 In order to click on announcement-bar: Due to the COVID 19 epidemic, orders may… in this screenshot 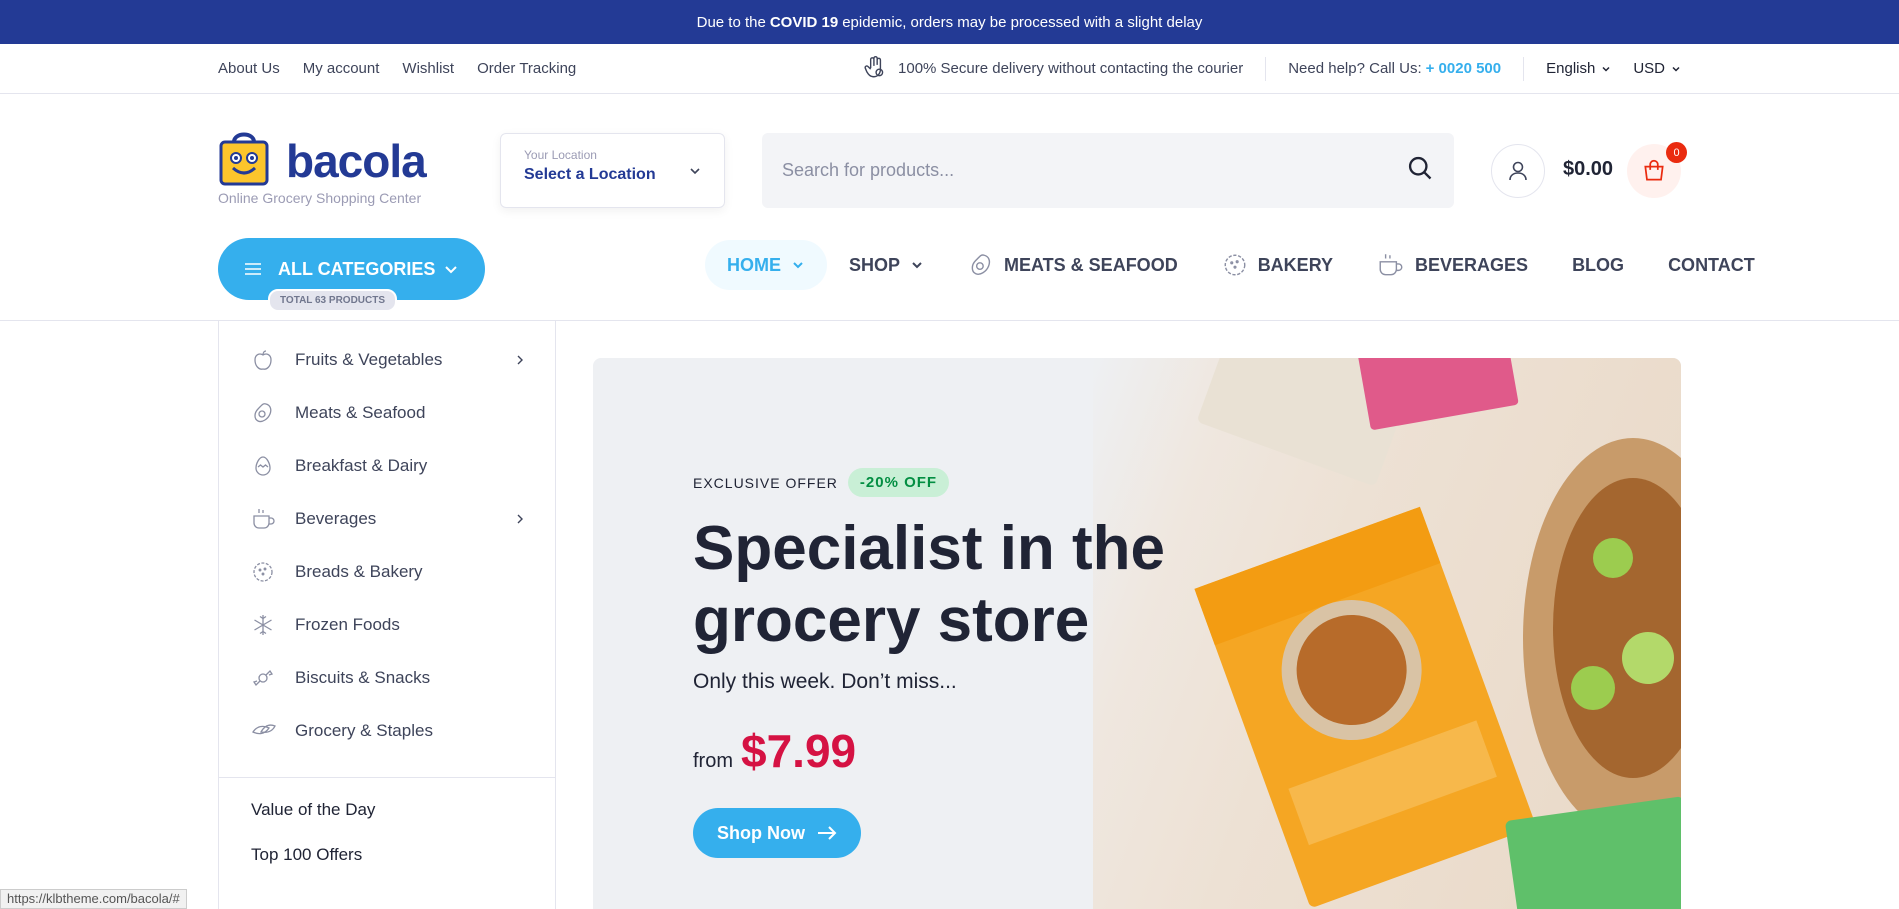, I will do `click(949, 22)`.